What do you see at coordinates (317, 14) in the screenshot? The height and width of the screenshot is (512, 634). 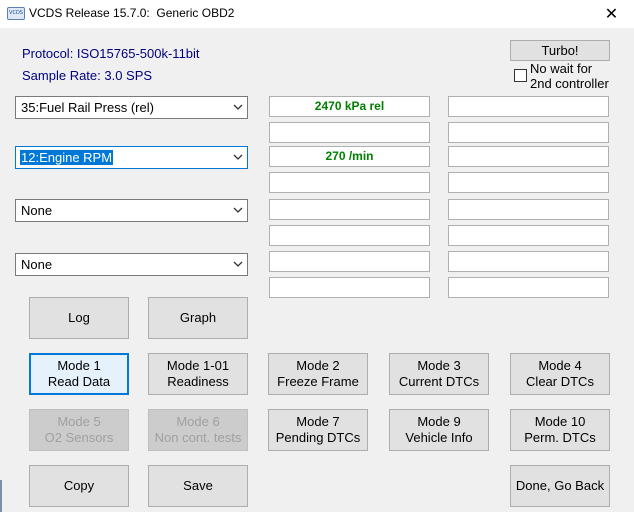 I see `title-bar: VCDS VCDS Release 15.7.0: Generic OBD2 ✕` at bounding box center [317, 14].